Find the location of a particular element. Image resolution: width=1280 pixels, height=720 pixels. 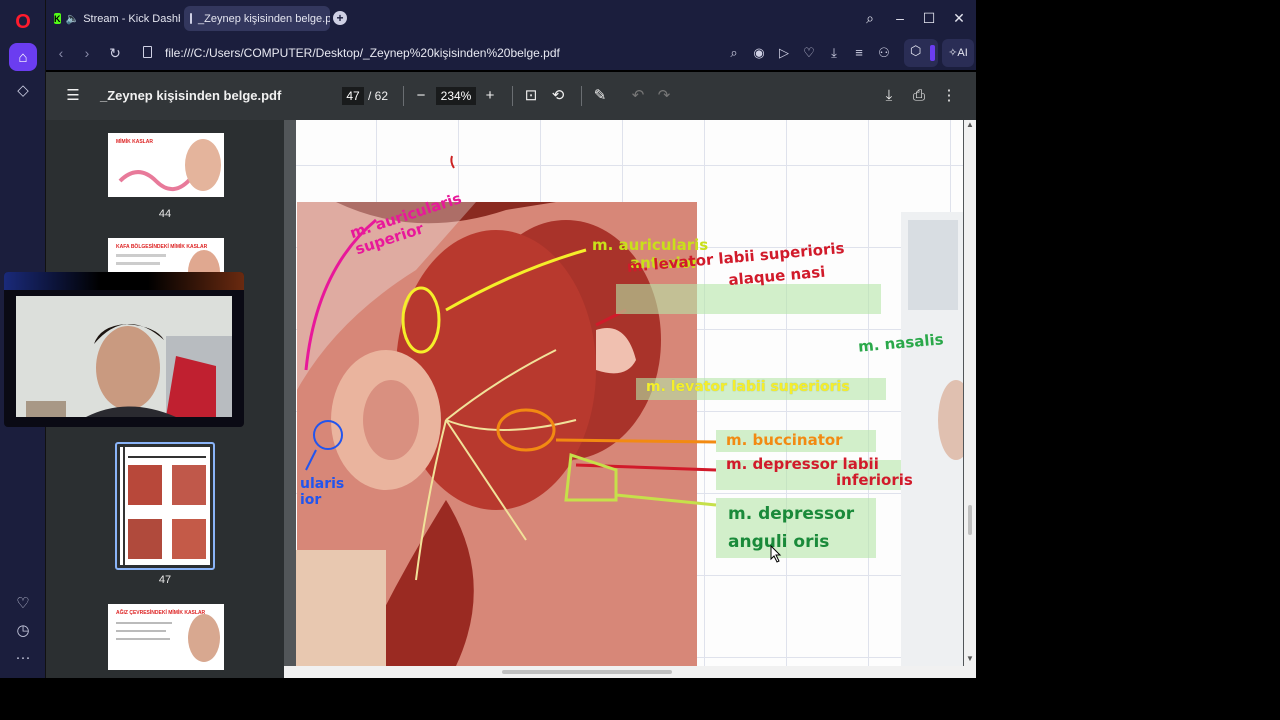

mouse-cursor-icon is located at coordinates (776, 554).